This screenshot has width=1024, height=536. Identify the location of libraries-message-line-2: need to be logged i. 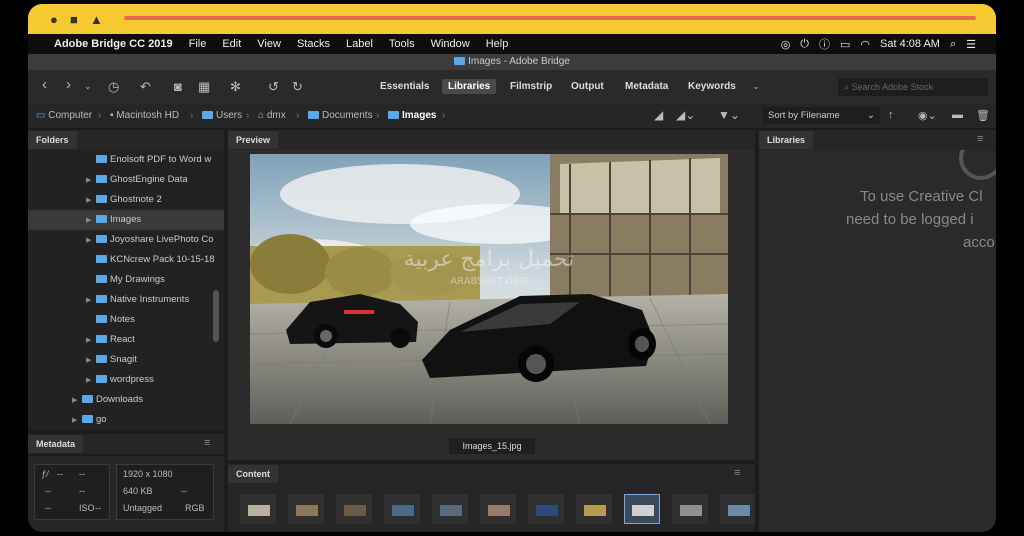
(910, 219).